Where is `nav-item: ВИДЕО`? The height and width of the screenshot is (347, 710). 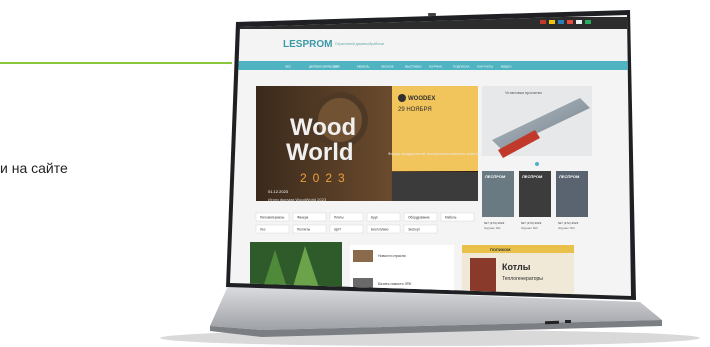 nav-item: ВИДЕО is located at coordinates (506, 67).